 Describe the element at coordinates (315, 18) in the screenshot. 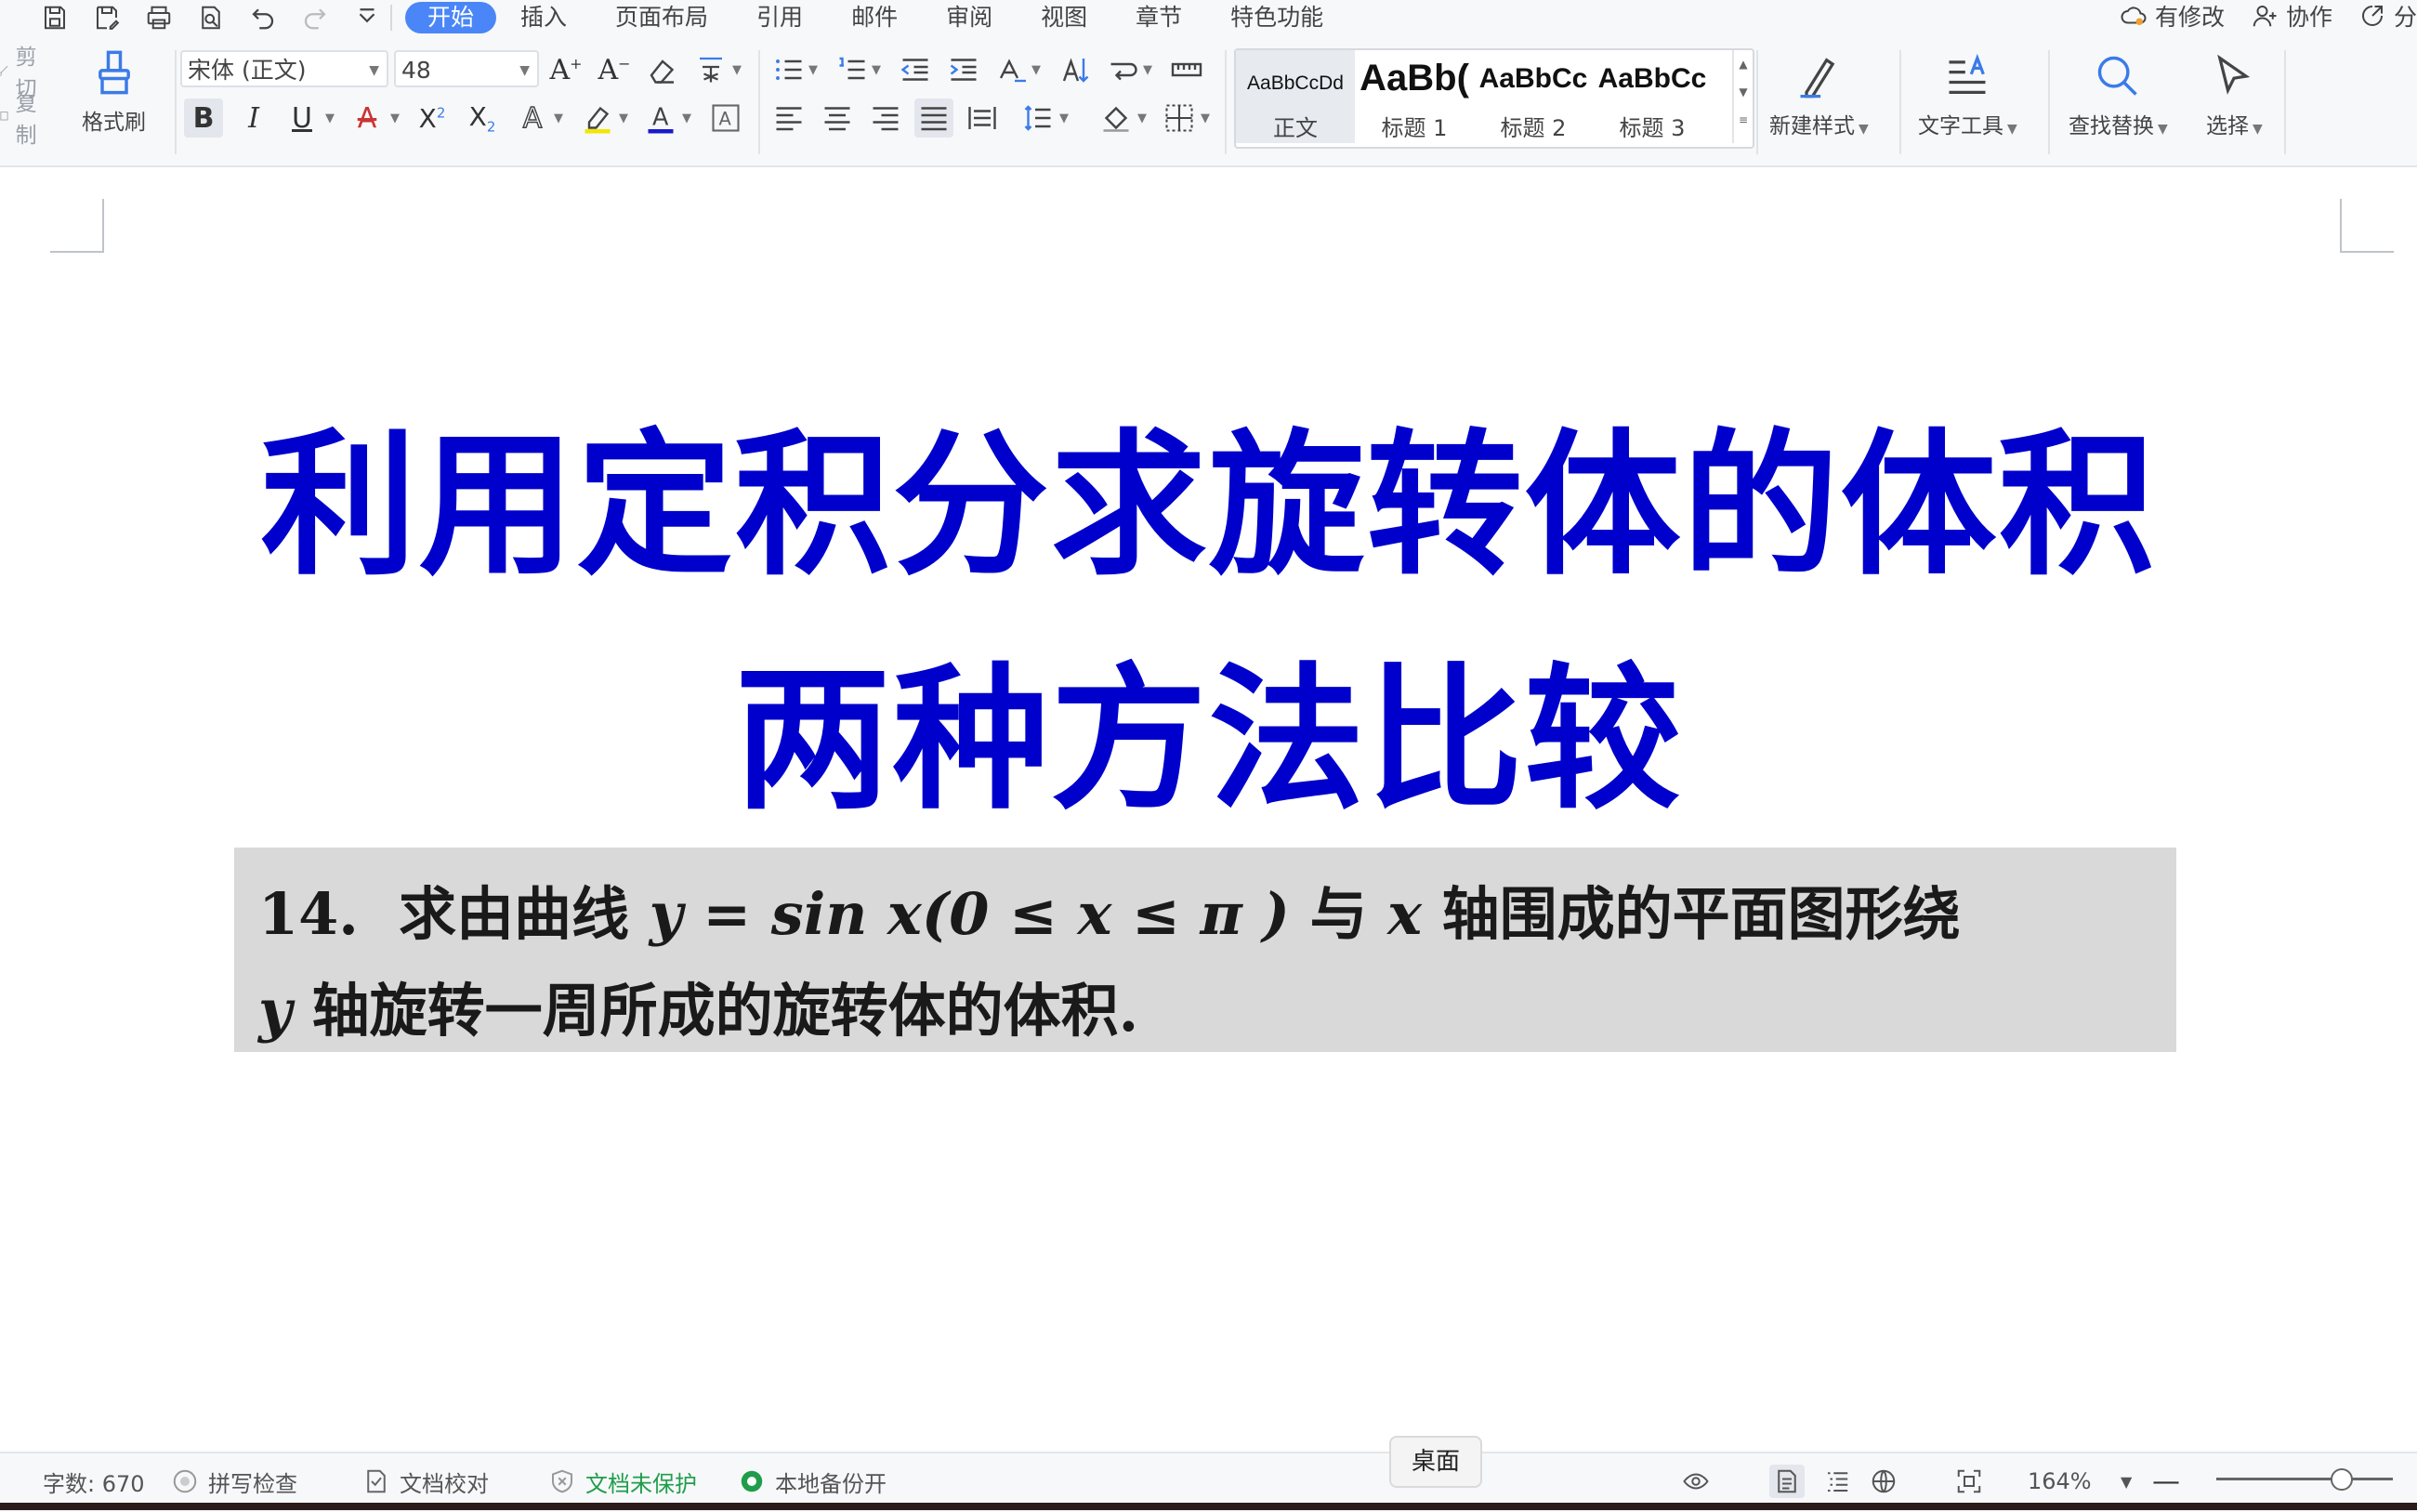

I see `redo-icon` at that location.